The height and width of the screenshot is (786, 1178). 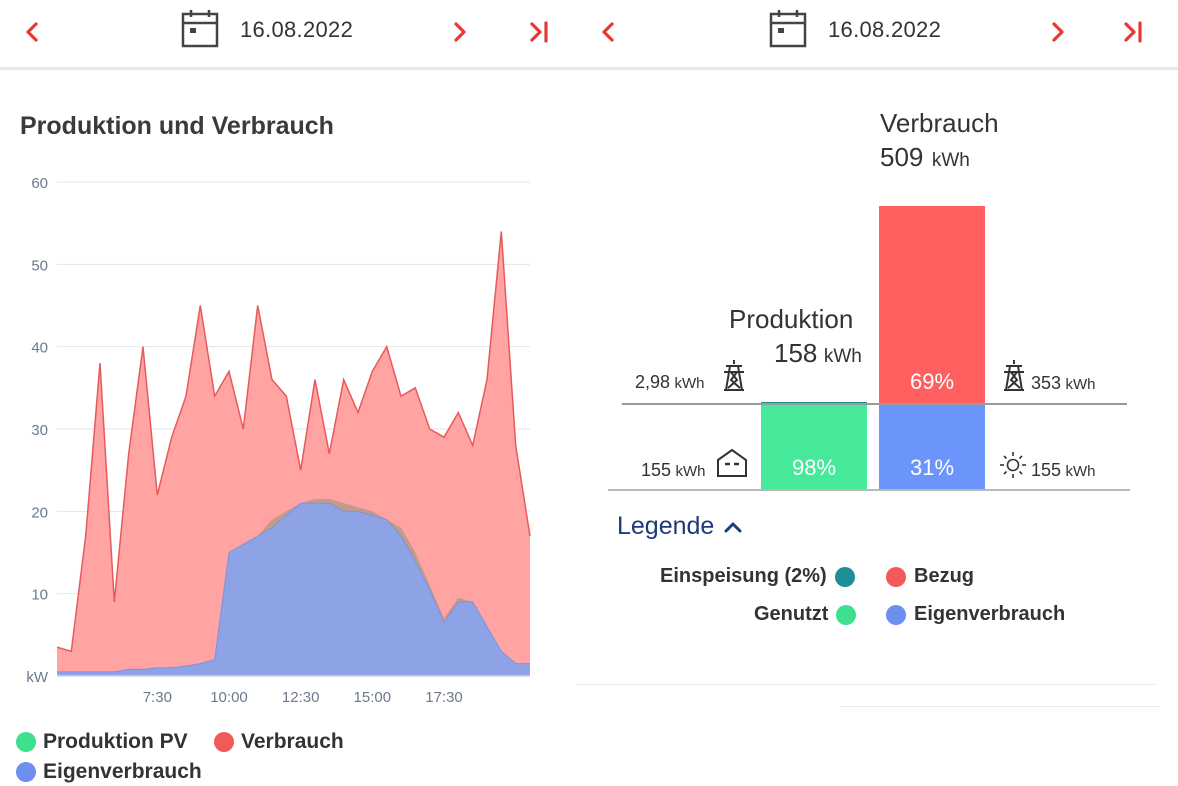 I want to click on y-tick-label: 40, so click(x=39, y=348).